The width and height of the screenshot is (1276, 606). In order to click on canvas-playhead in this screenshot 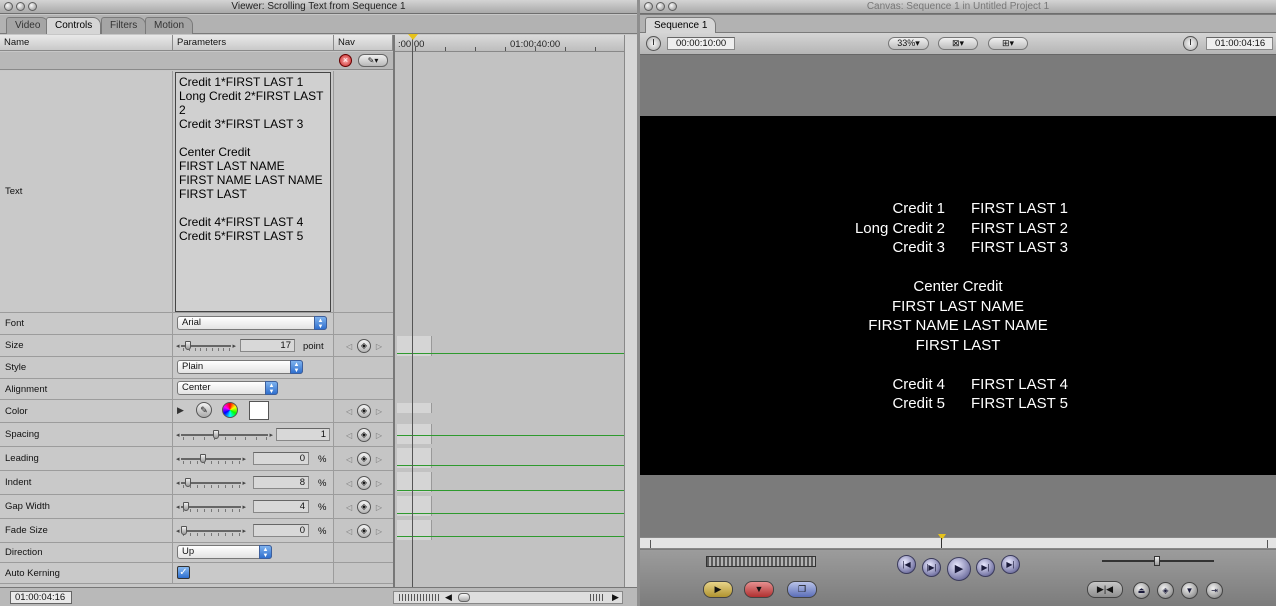, I will do `click(941, 543)`.